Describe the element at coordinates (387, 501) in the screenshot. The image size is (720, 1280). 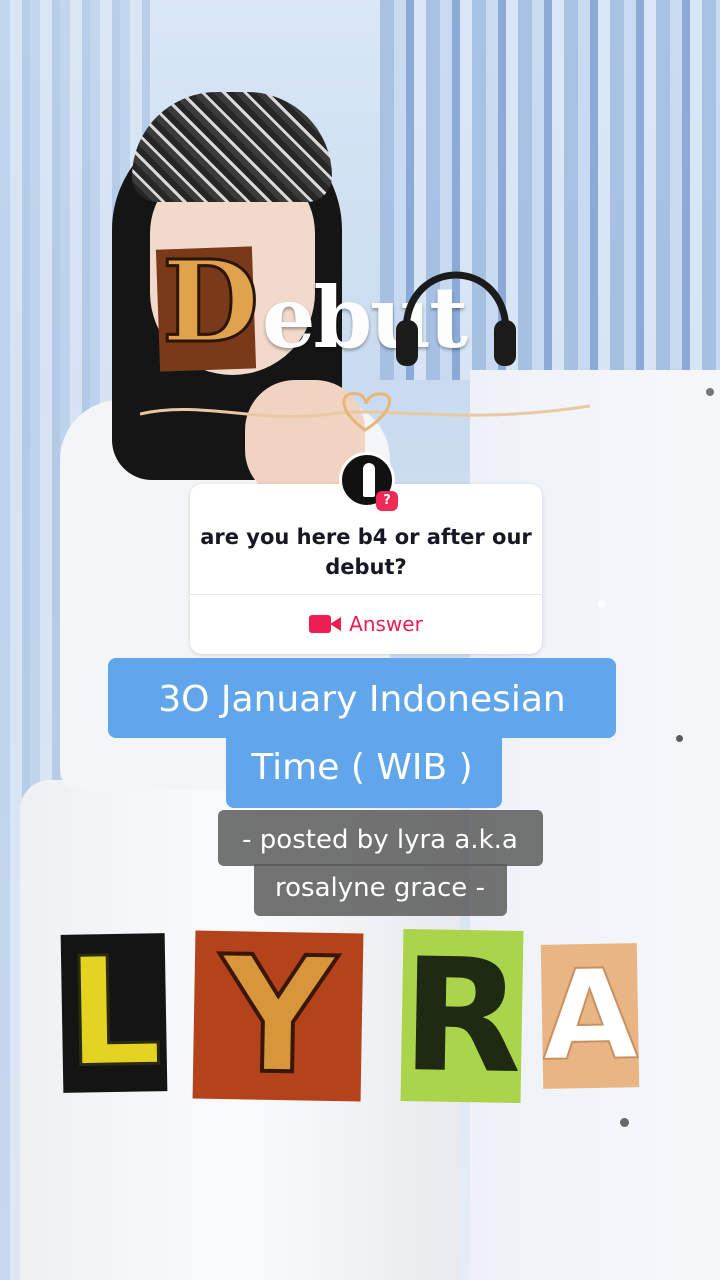
I see `question-badge: ?` at that location.